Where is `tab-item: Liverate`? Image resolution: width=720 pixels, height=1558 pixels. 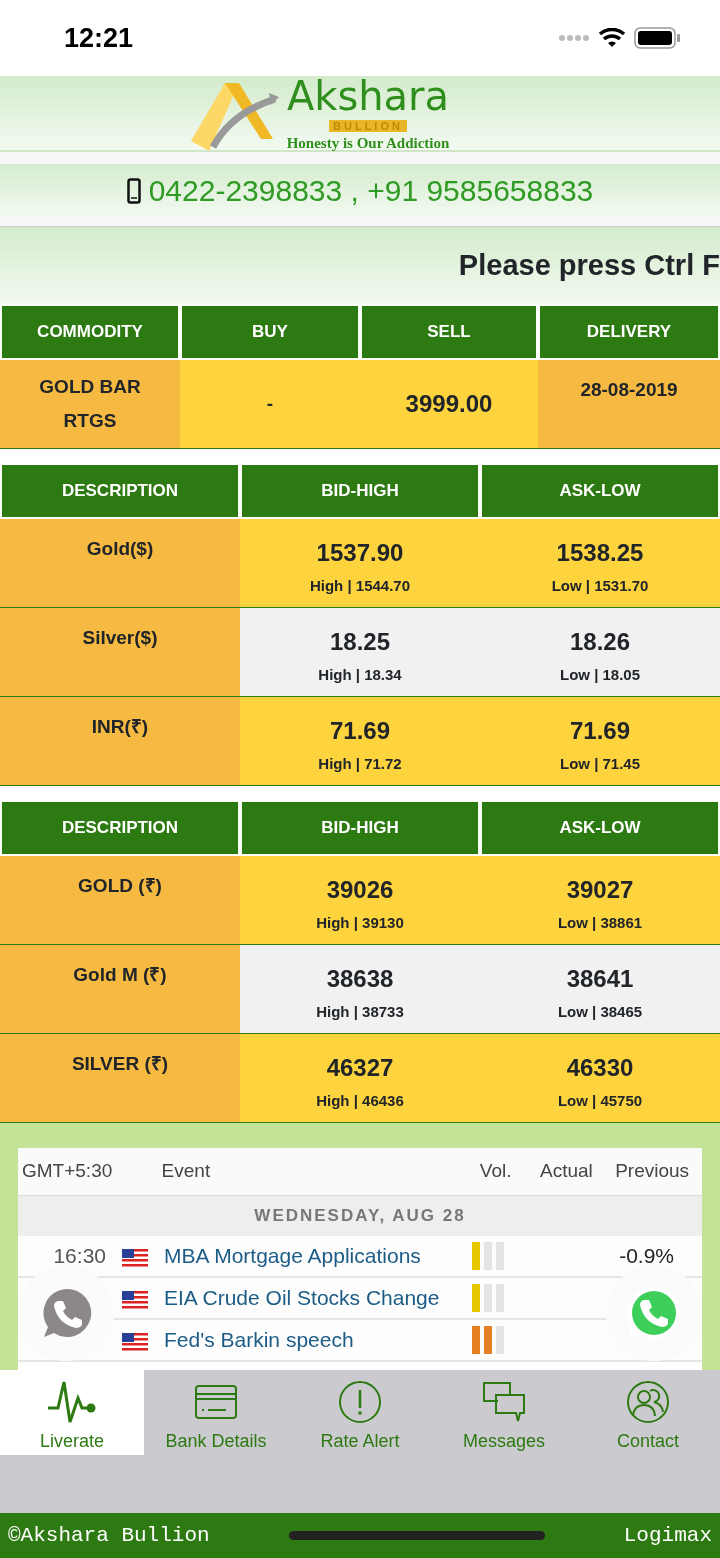
tab-item: Liverate is located at coordinates (72, 1412).